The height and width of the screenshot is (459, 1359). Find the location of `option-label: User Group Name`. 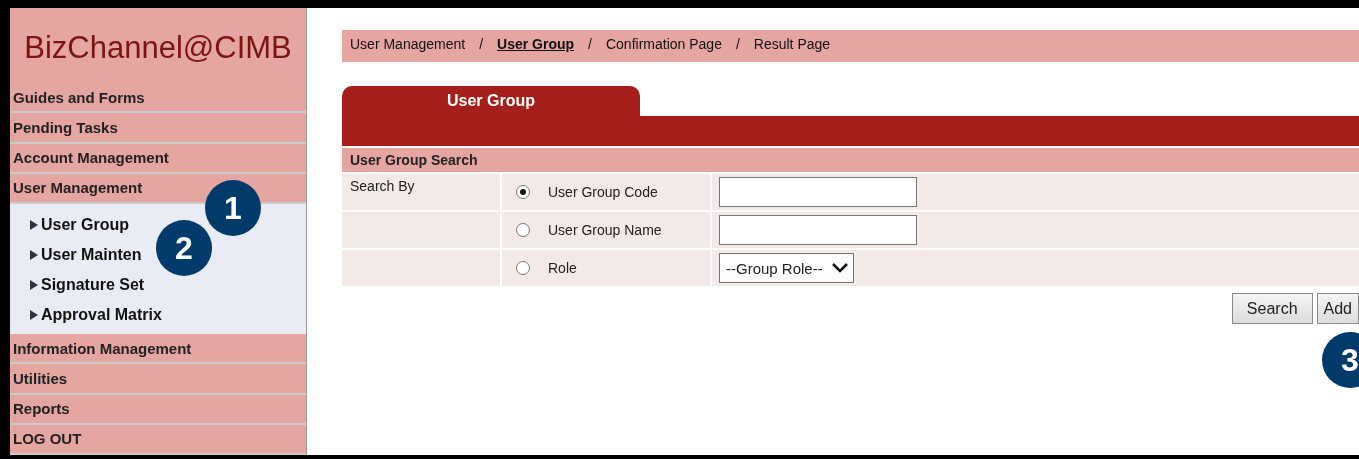

option-label: User Group Name is located at coordinates (605, 230).